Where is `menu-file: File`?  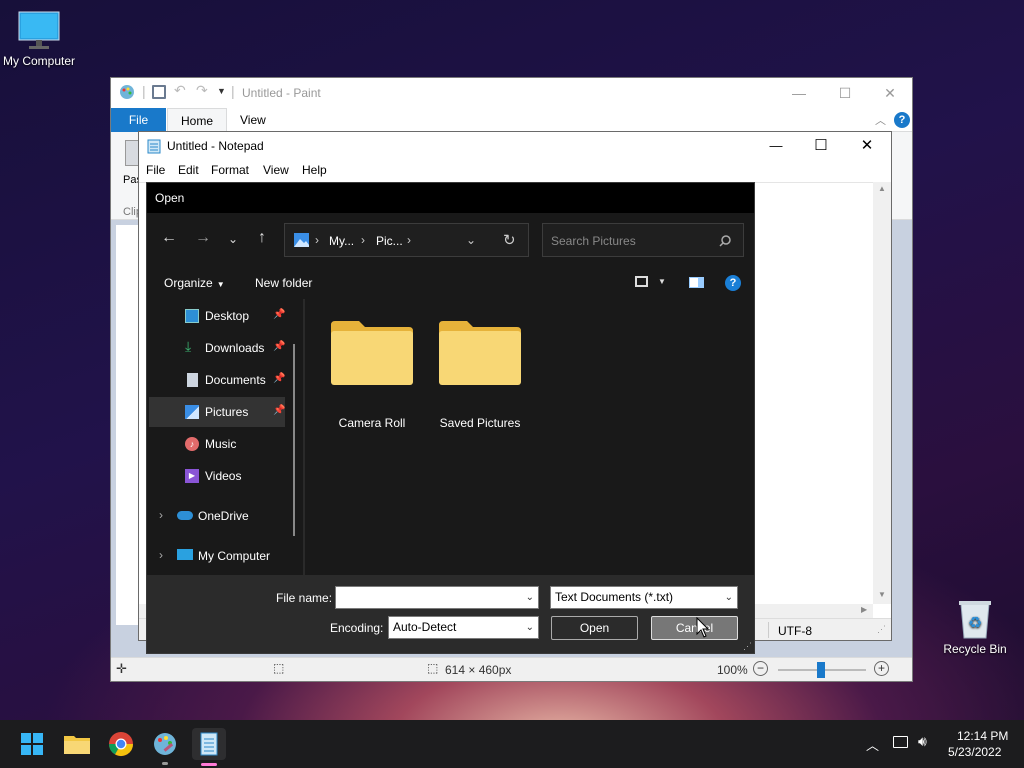 menu-file: File is located at coordinates (155, 170).